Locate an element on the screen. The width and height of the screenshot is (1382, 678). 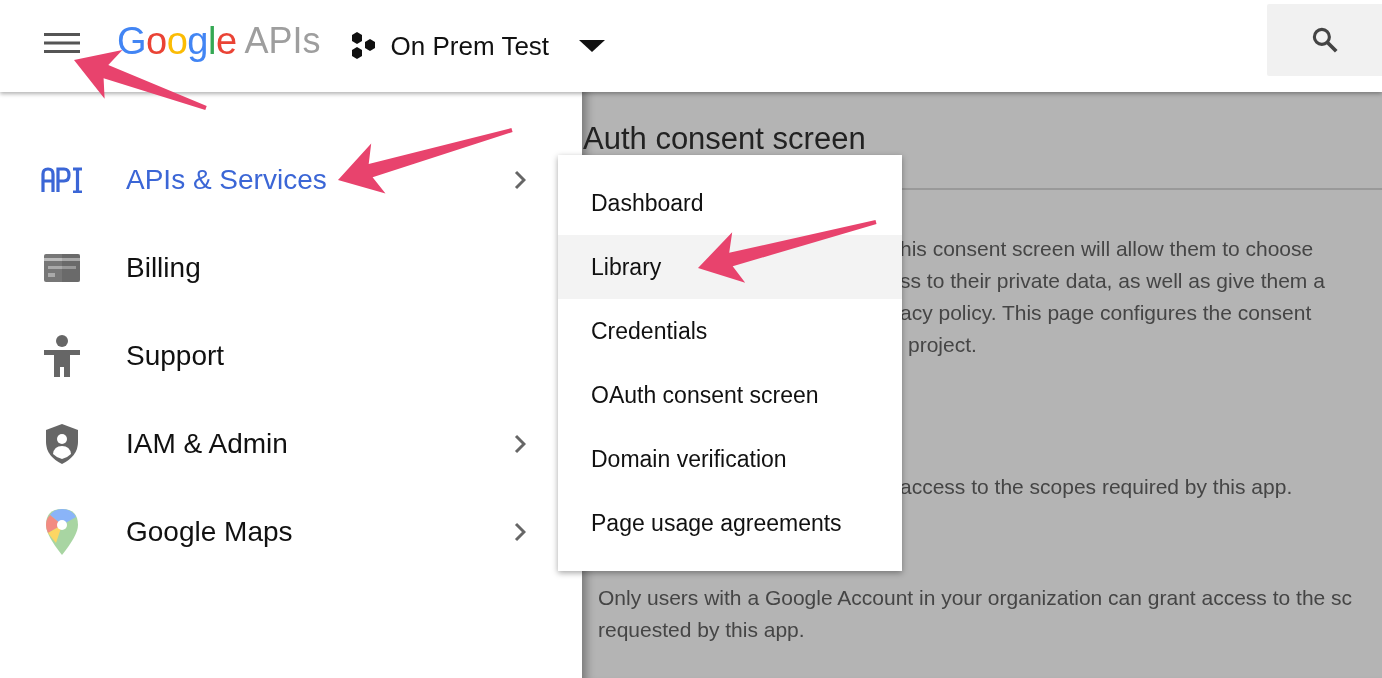
nav-item: APIs & Services is located at coordinates (271, 180).